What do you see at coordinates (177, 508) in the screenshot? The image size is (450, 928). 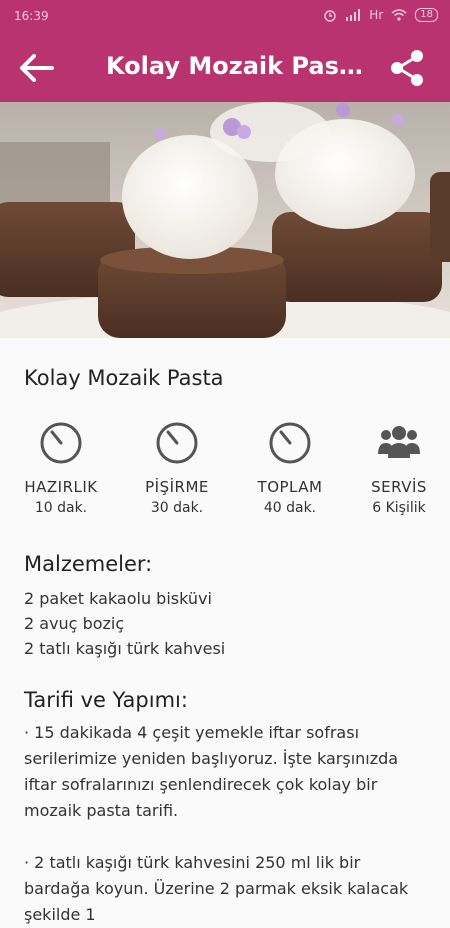 I see `stat-value: 30 dak.` at bounding box center [177, 508].